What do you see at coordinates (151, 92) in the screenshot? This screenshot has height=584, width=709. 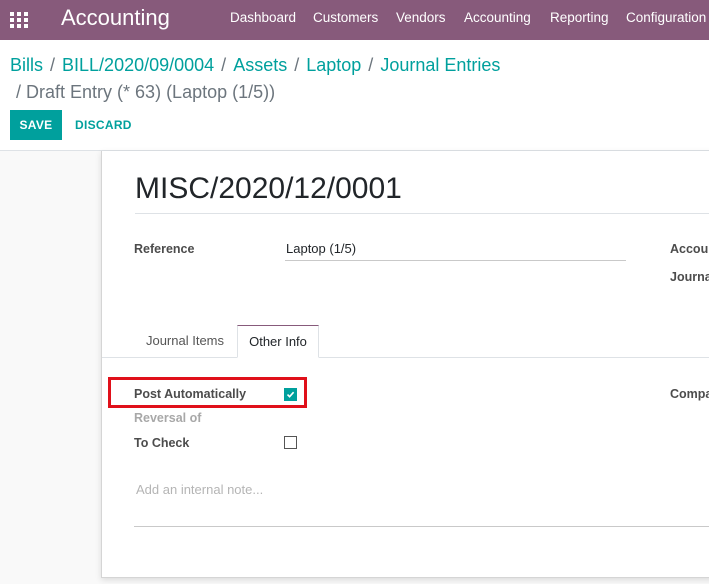 I see `breadcrumb-current: Draft Entry (* 63) (Laptop (1/5))` at bounding box center [151, 92].